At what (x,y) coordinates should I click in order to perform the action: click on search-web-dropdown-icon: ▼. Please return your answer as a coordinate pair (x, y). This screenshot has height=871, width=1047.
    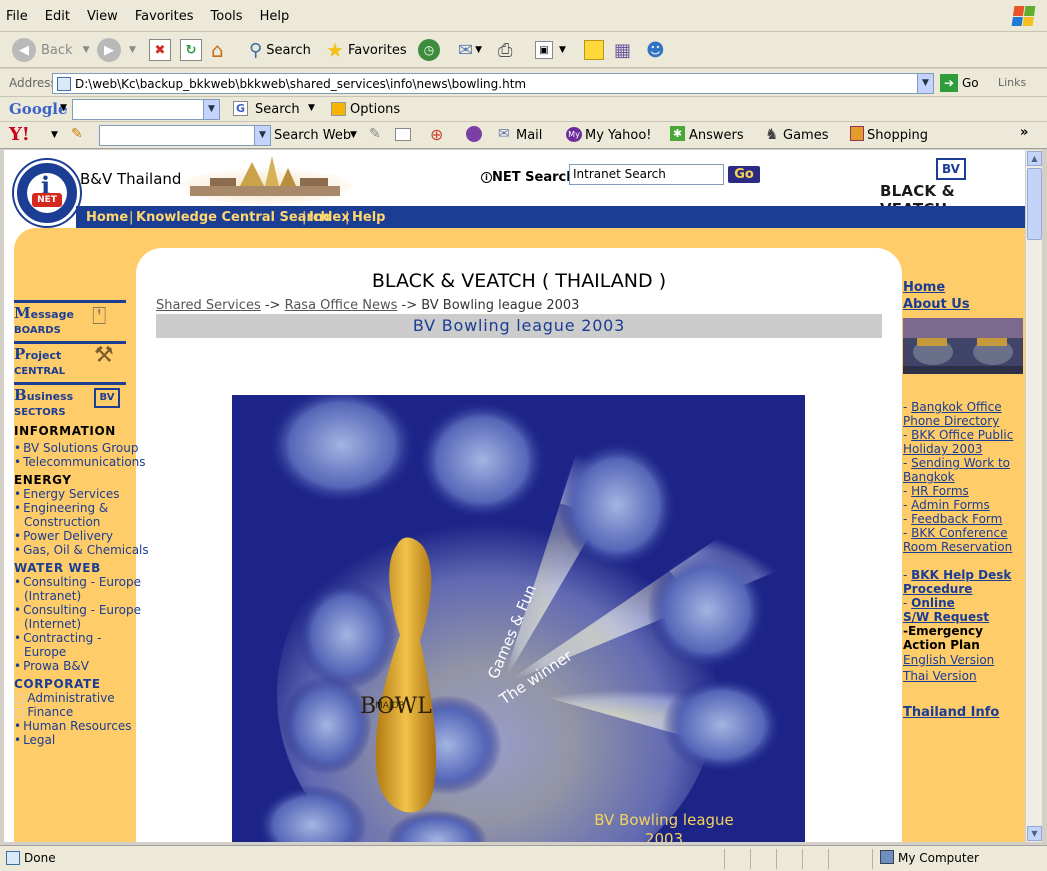
    Looking at the image, I should click on (353, 135).